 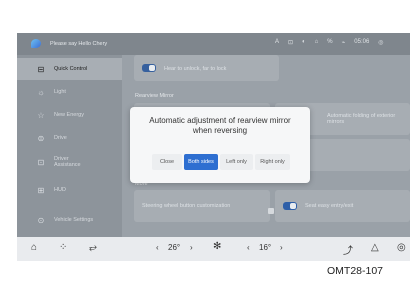 I want to click on sidebar-item-driver-assistance: ⊡ Driver Assistance, so click(x=69, y=162).